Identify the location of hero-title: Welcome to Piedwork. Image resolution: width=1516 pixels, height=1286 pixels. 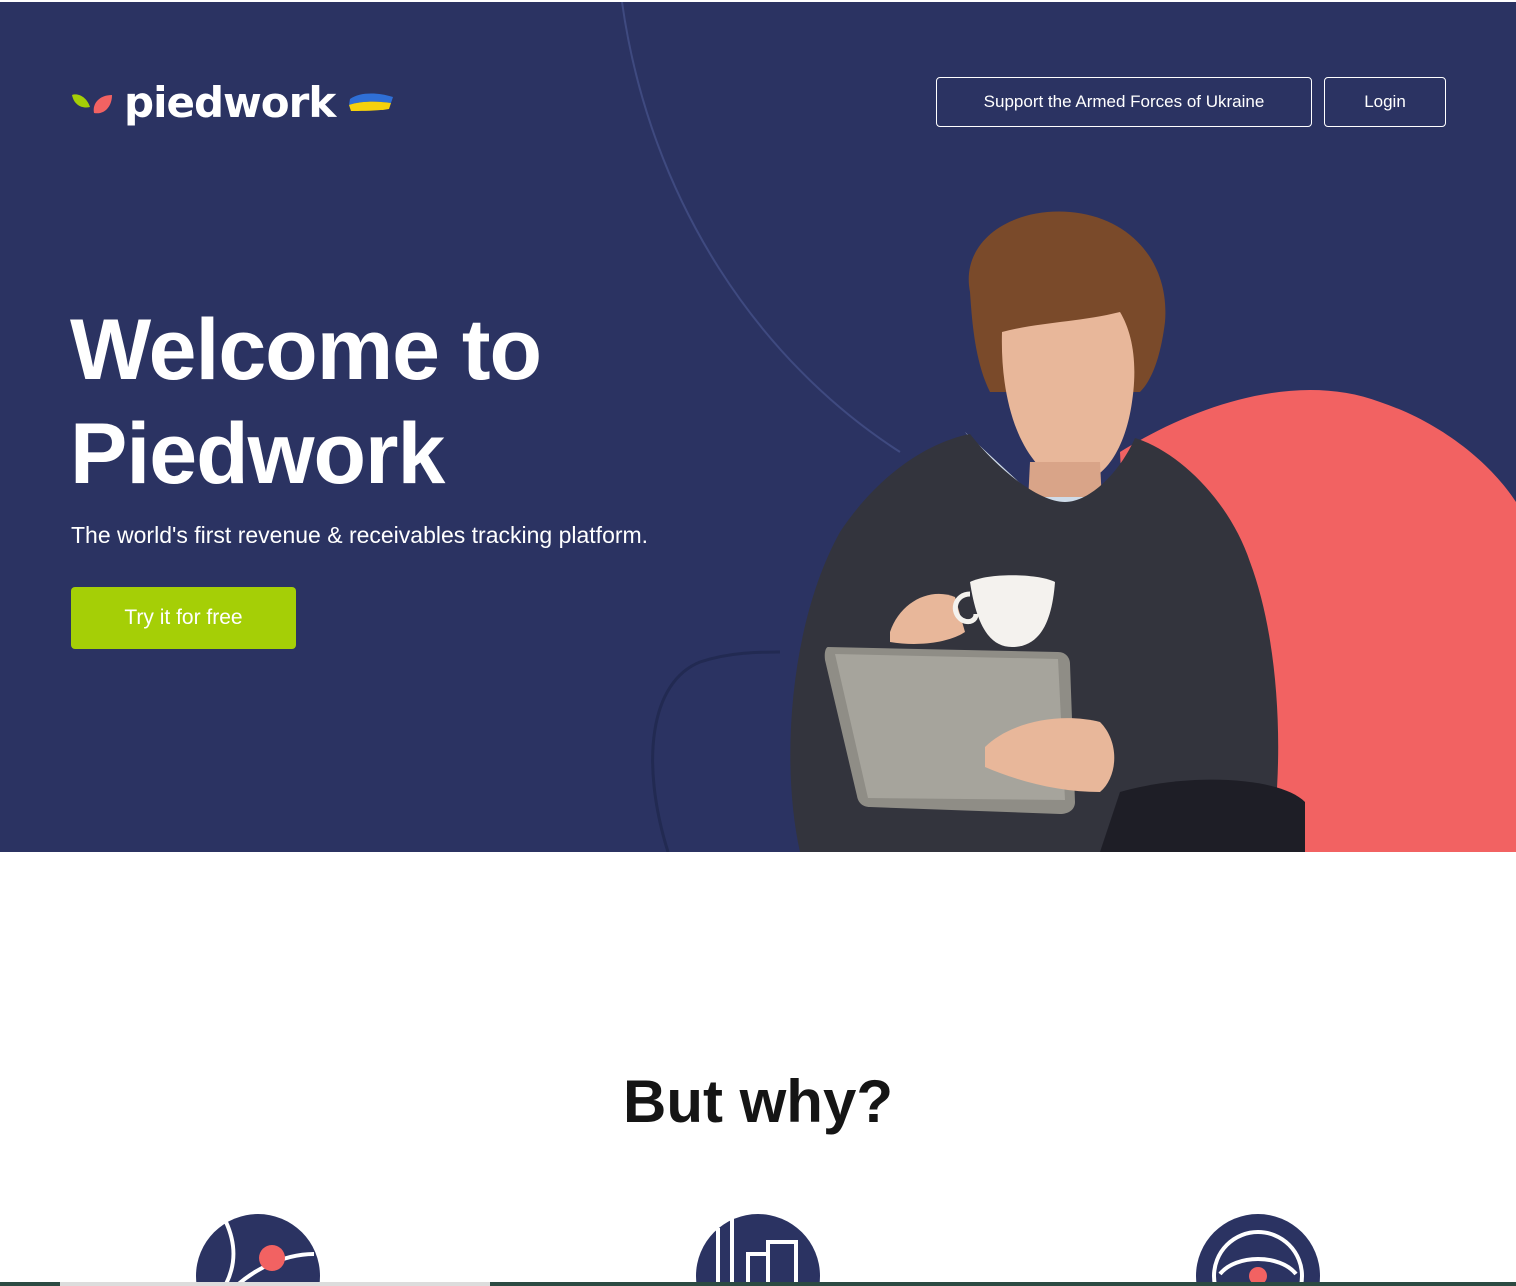
(410, 402).